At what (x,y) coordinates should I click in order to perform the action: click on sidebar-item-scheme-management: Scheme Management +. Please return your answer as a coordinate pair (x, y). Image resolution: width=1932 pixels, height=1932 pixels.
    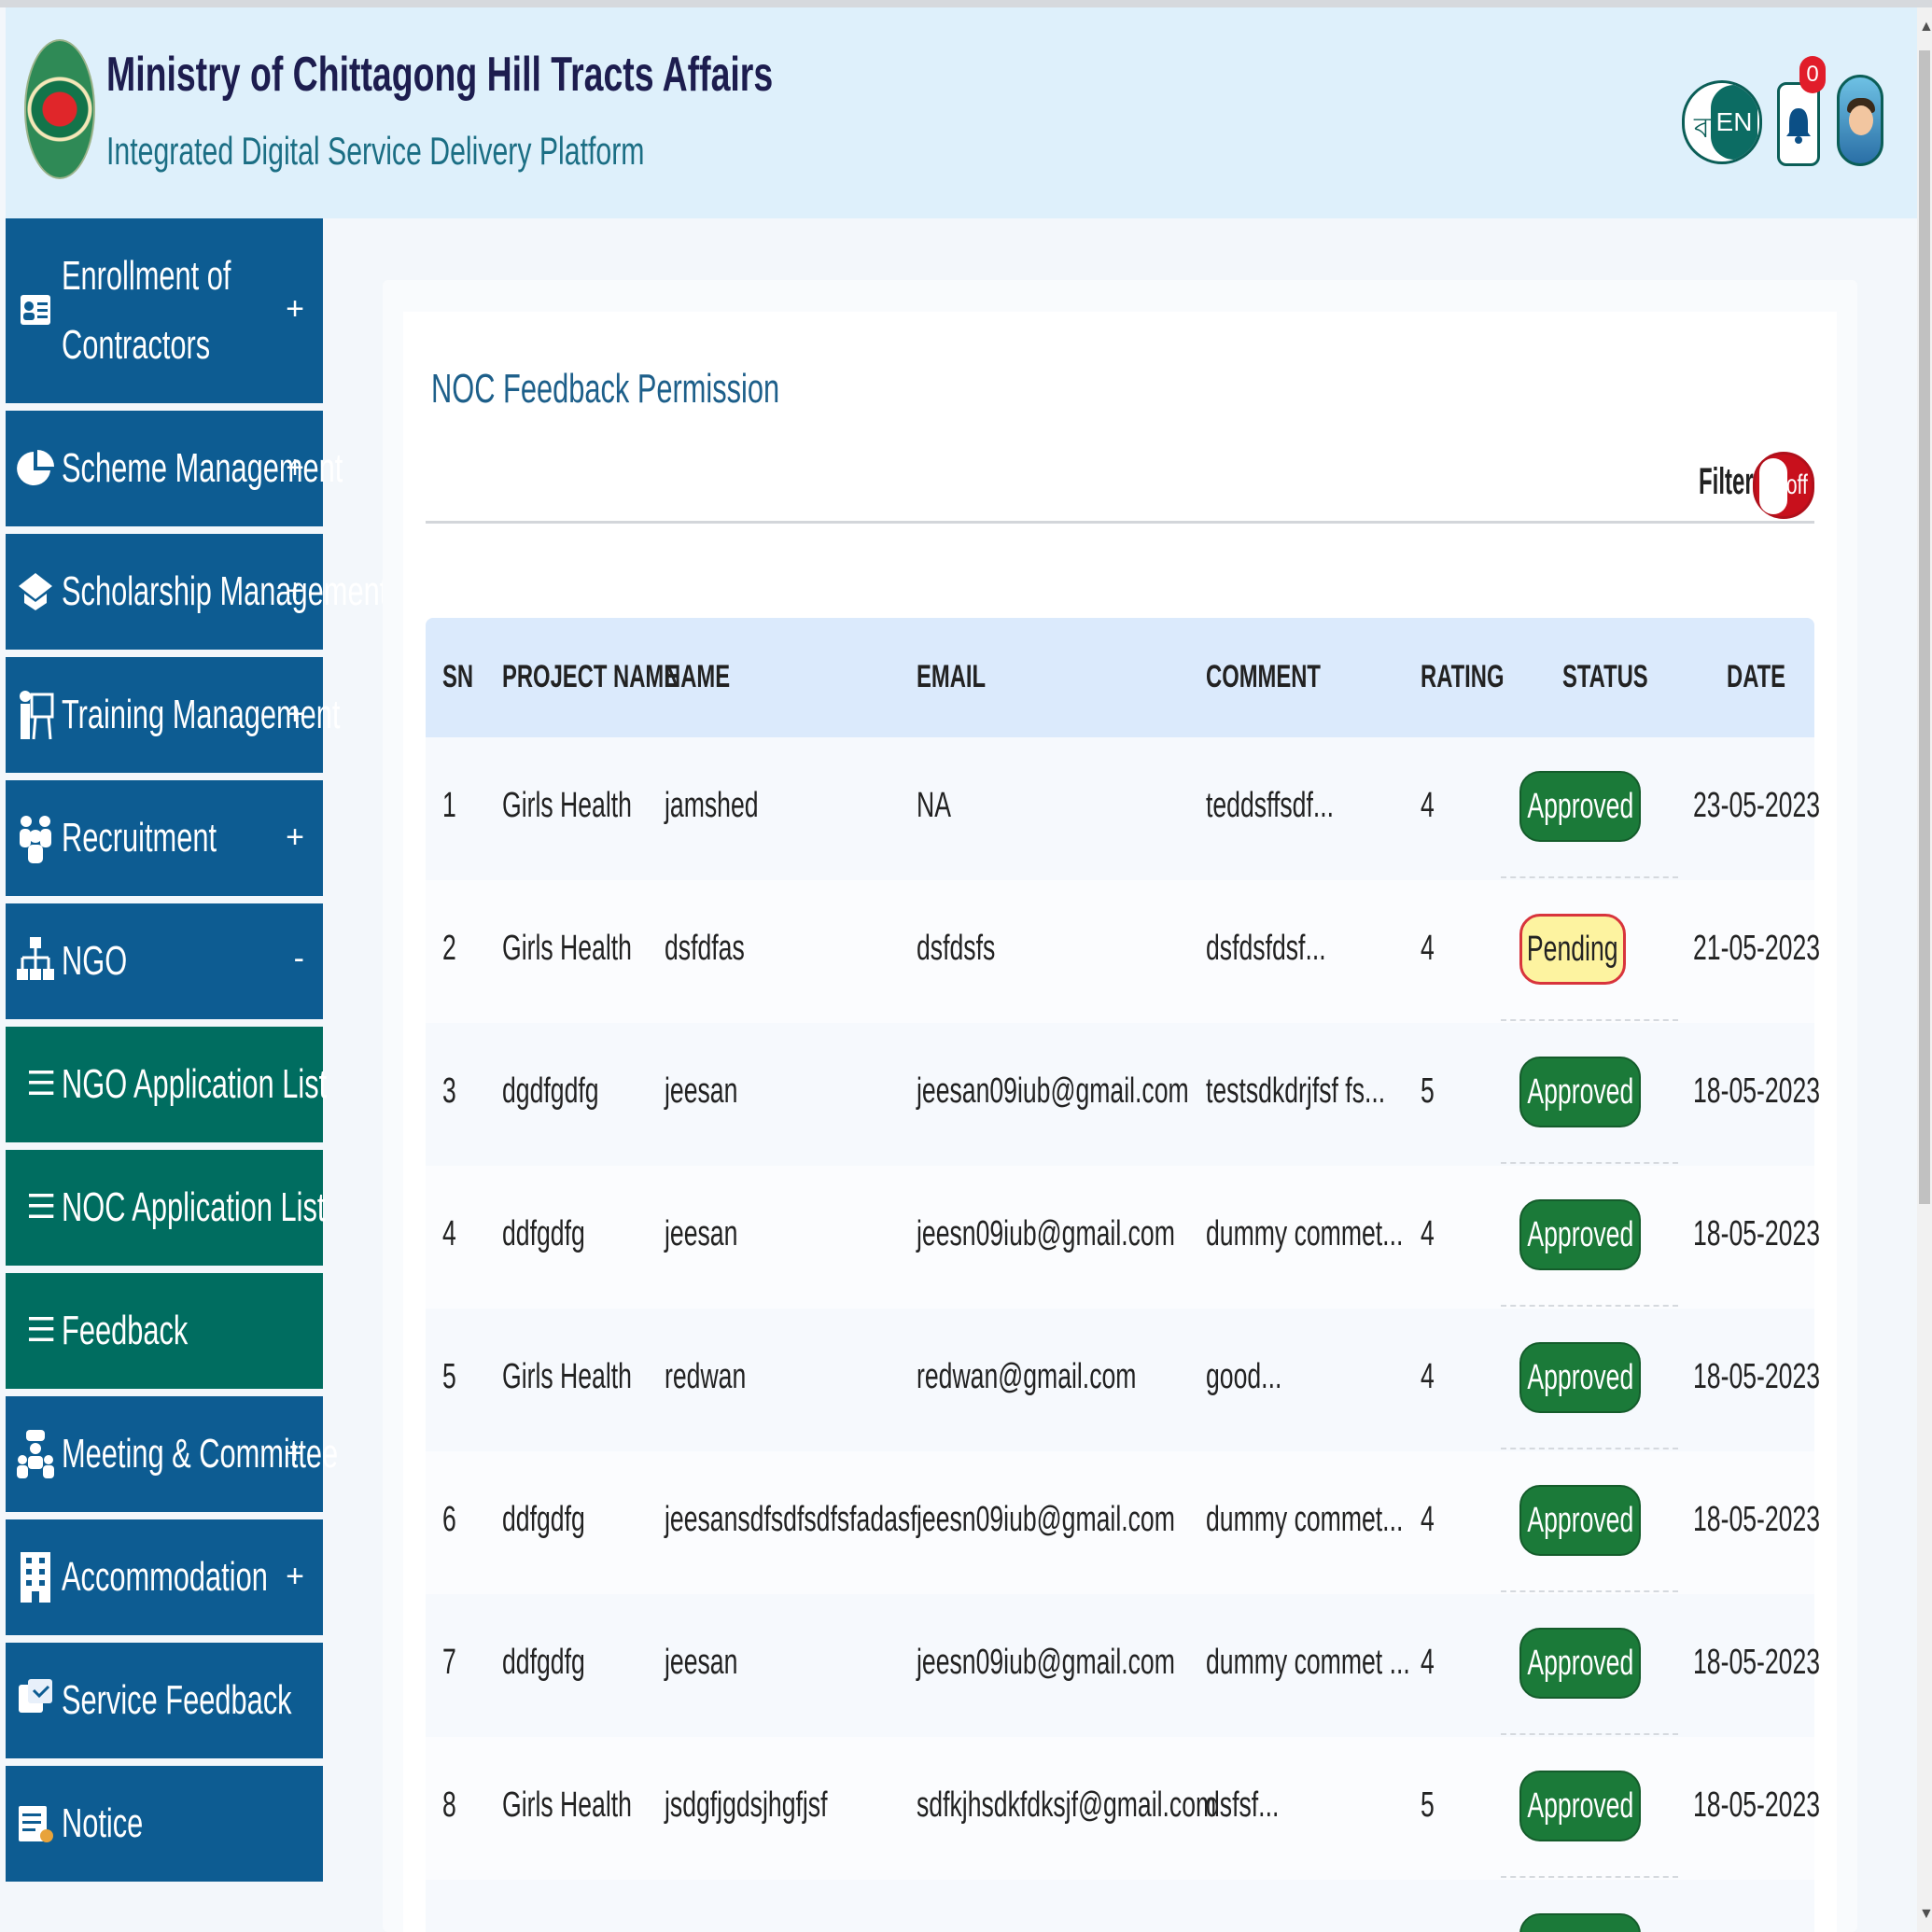
    Looking at the image, I should click on (174, 468).